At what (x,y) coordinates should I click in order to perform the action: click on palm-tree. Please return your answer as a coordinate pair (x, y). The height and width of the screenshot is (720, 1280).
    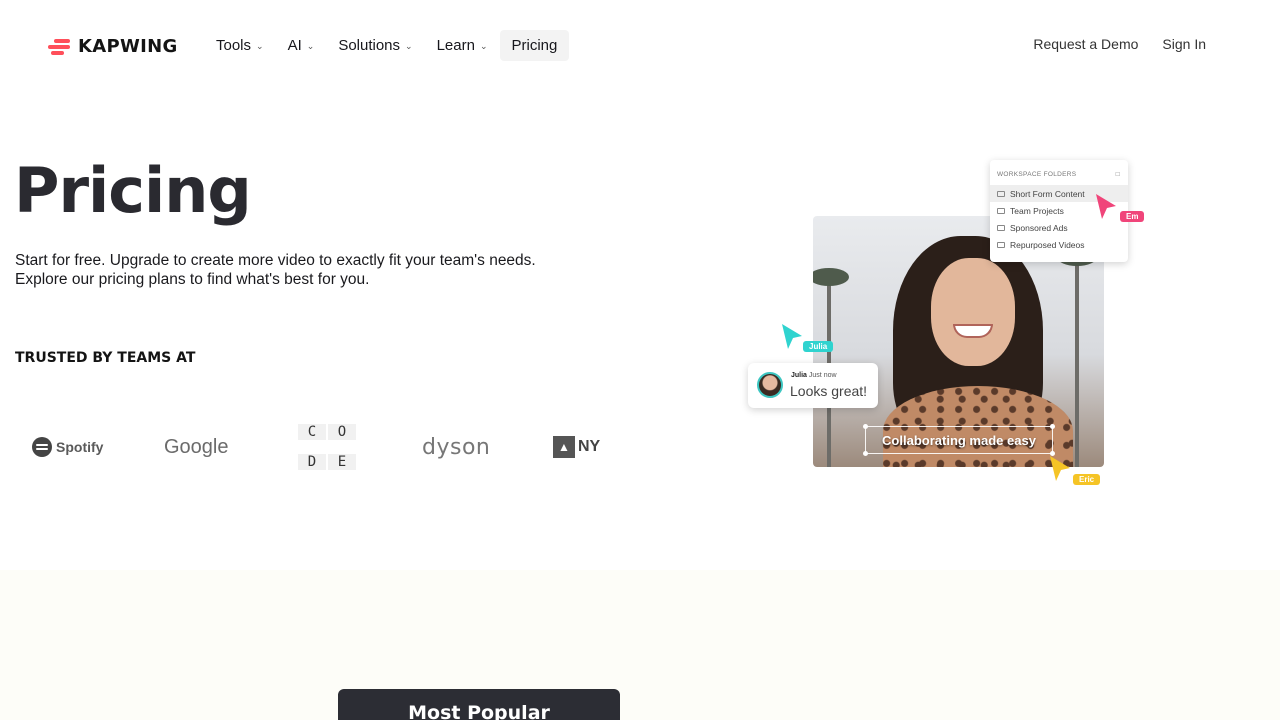
    Looking at the image, I should click on (1077, 362).